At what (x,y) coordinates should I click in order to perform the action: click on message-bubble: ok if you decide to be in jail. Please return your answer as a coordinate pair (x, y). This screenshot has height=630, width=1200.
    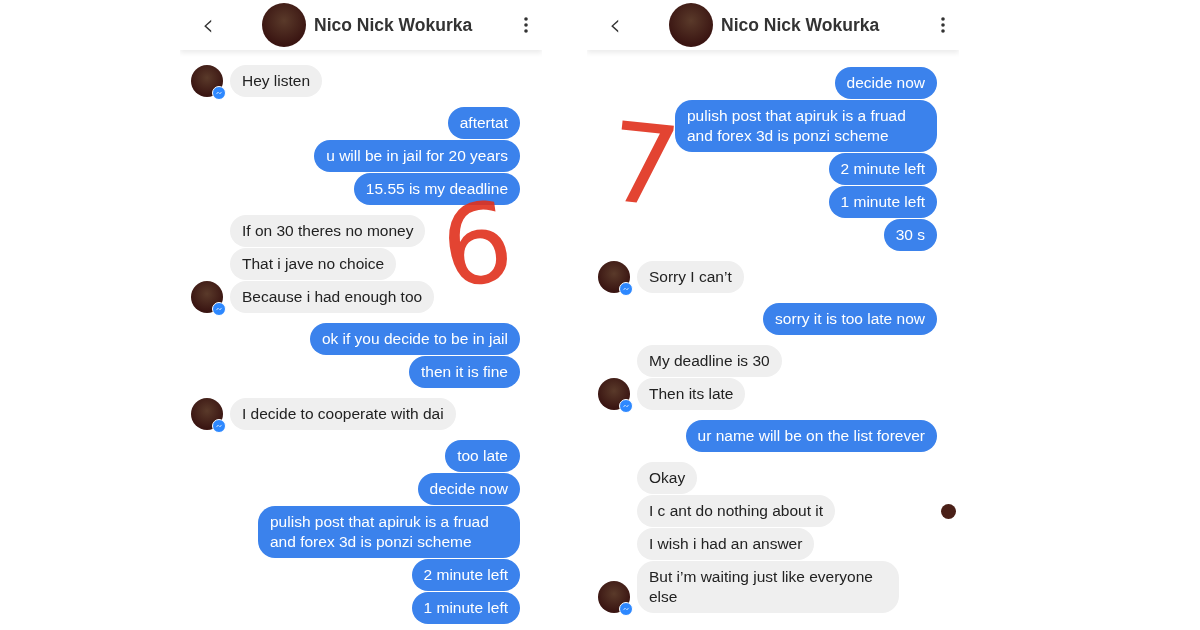
    Looking at the image, I should click on (414, 339).